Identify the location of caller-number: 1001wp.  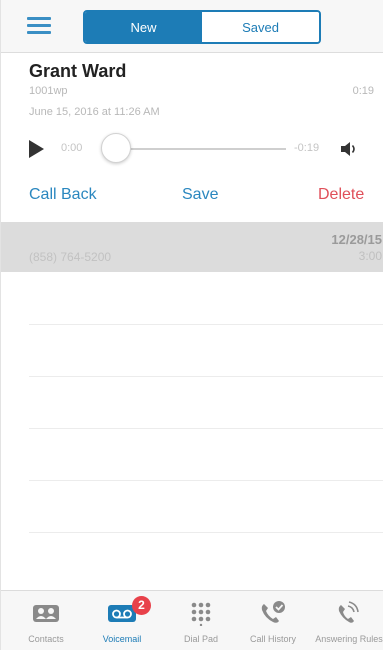
(48, 91).